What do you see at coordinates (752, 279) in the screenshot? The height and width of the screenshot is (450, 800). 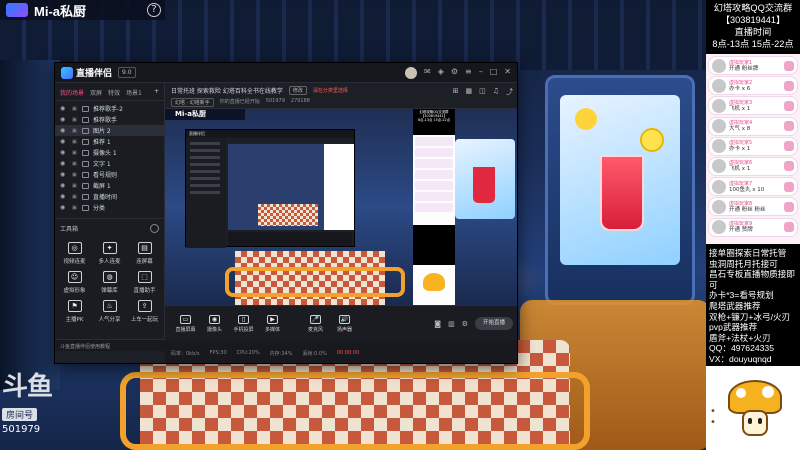 I see `note-line: 昌石专板直播物质接即可` at bounding box center [752, 279].